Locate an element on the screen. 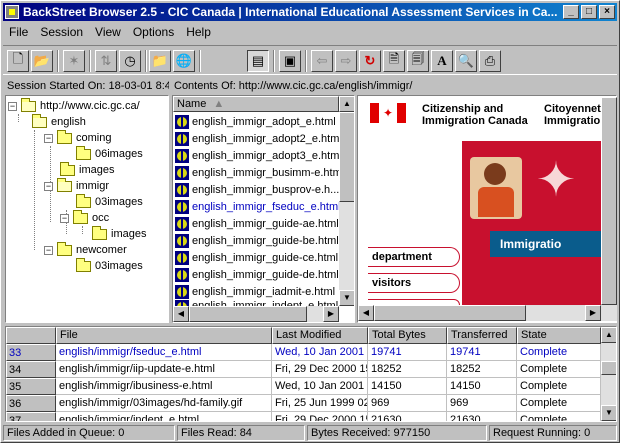 This screenshot has height=443, width=620. menu-help: Help is located at coordinates (198, 32).